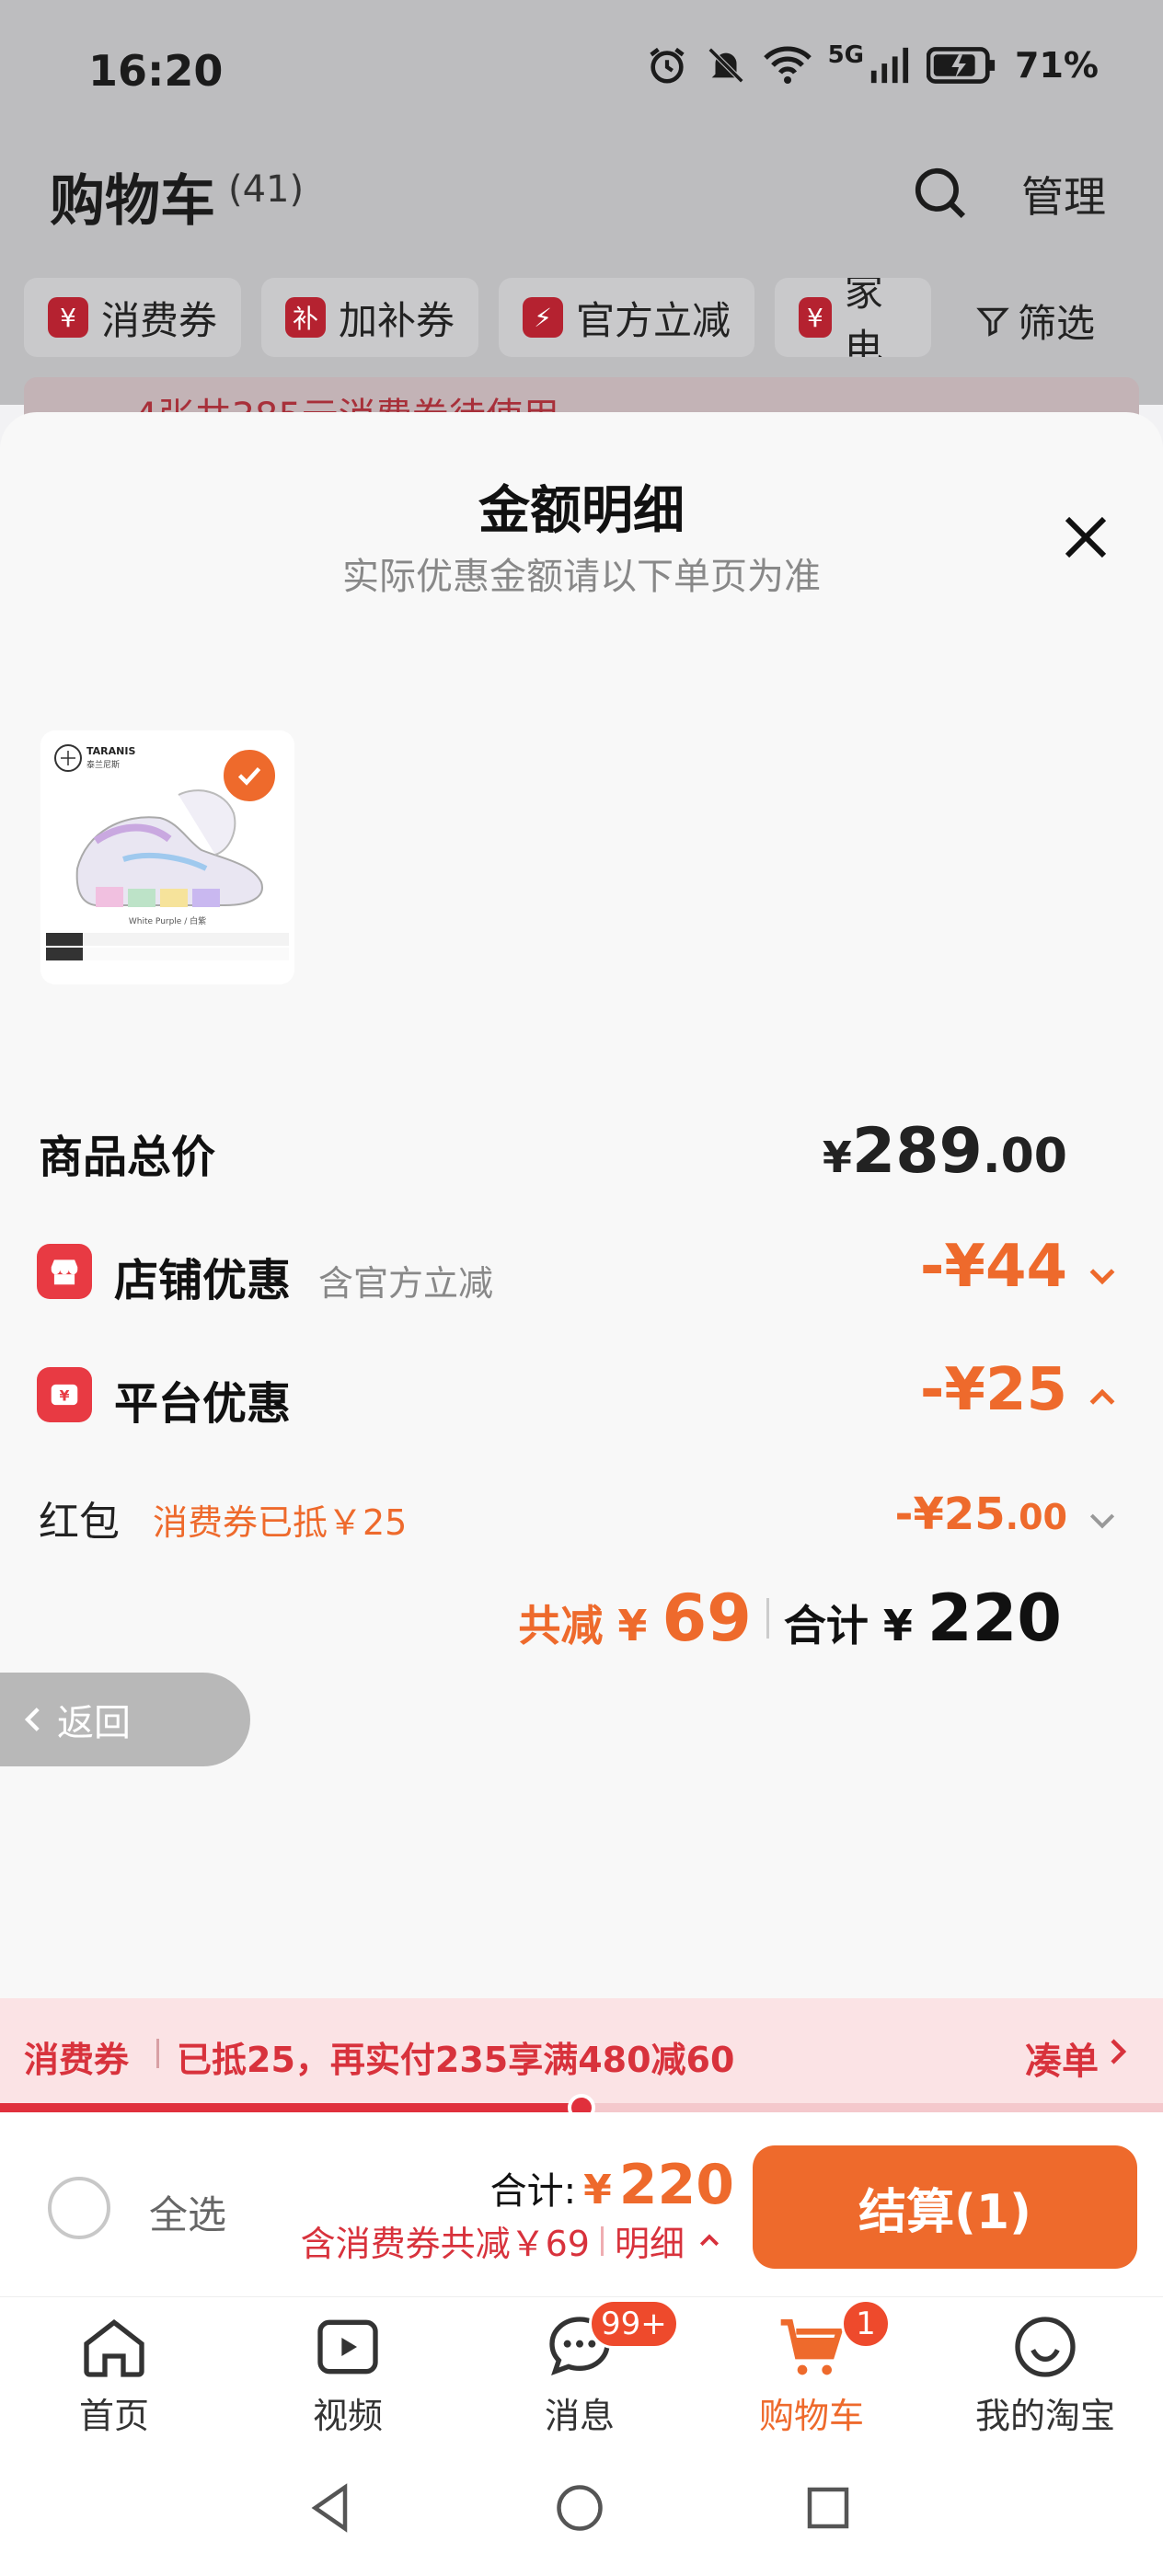 Image resolution: width=1163 pixels, height=2576 pixels. What do you see at coordinates (156, 71) in the screenshot?
I see `status-time: 16:20` at bounding box center [156, 71].